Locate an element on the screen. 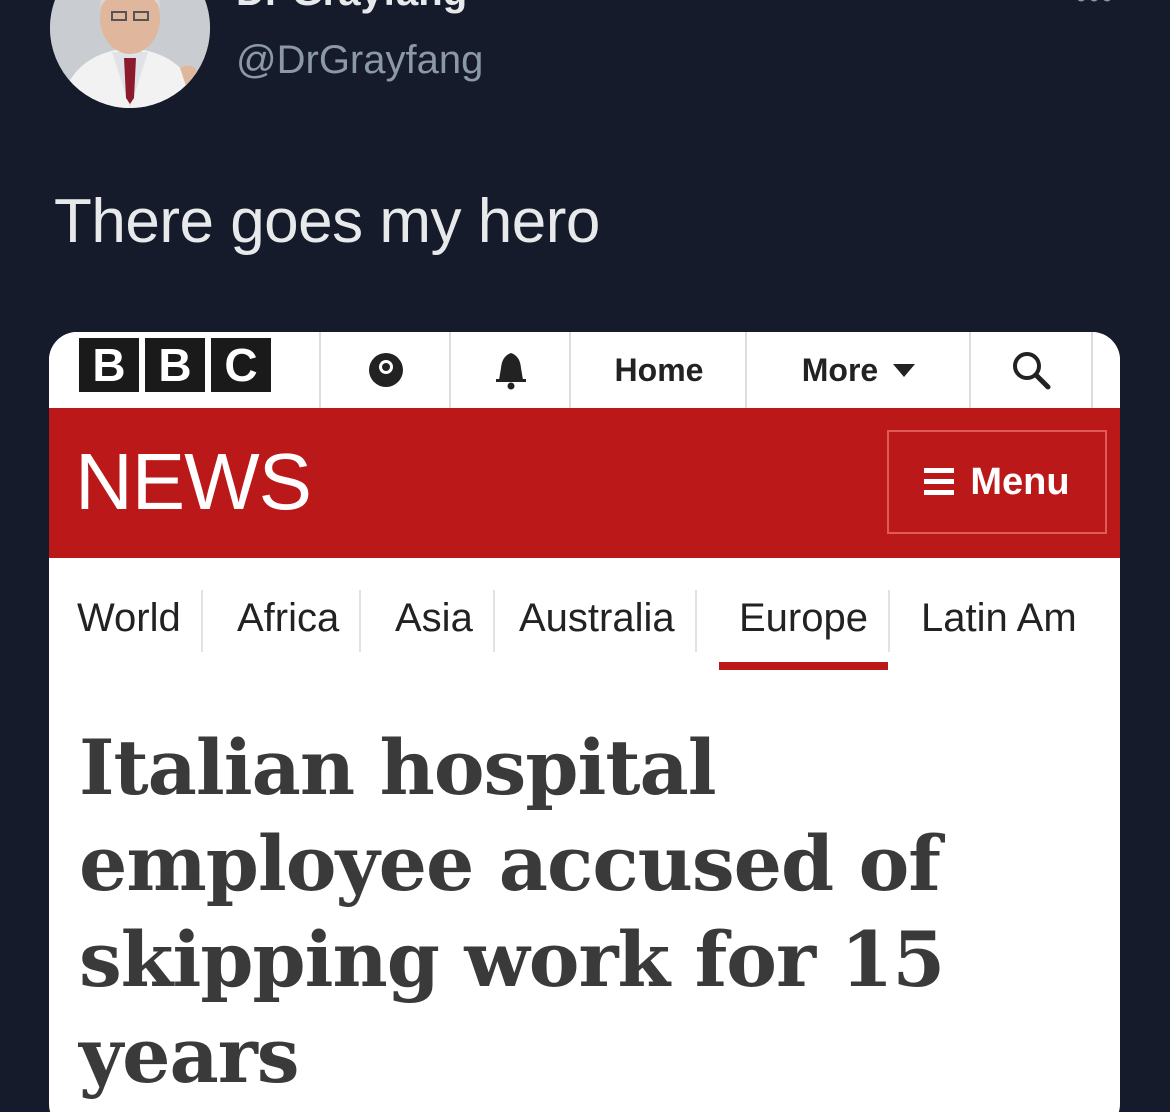 The height and width of the screenshot is (1112, 1170). account-button is located at coordinates (385, 370).